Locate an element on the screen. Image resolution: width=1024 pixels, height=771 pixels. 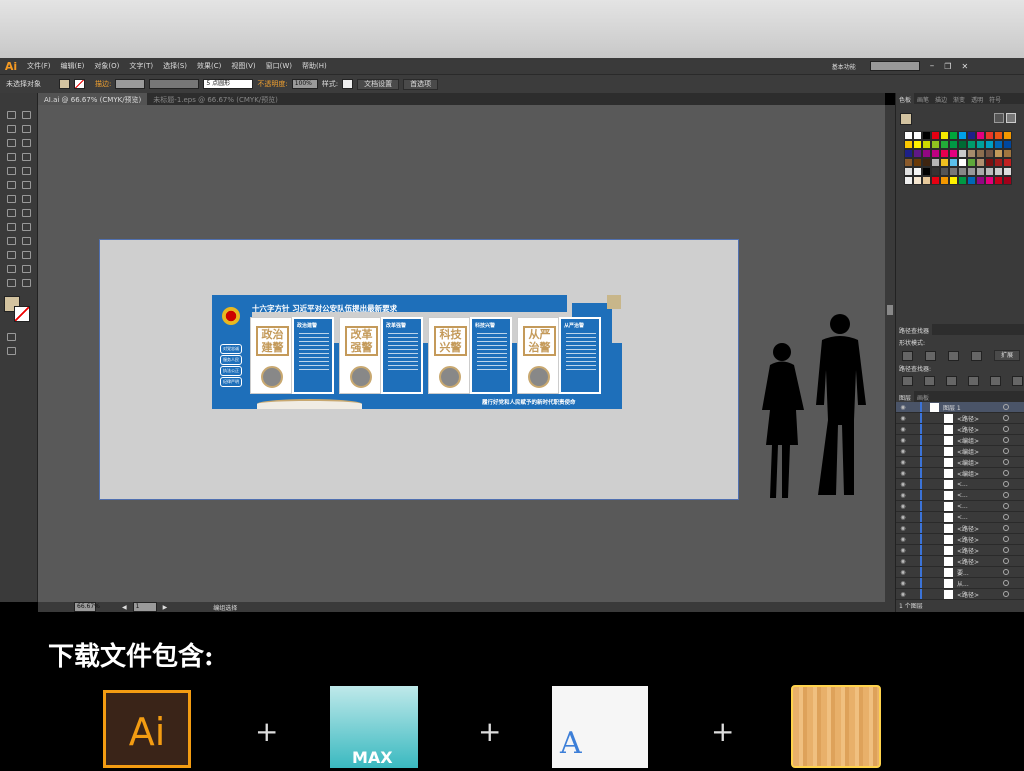
fill-swatch is located at coordinates (64, 84).